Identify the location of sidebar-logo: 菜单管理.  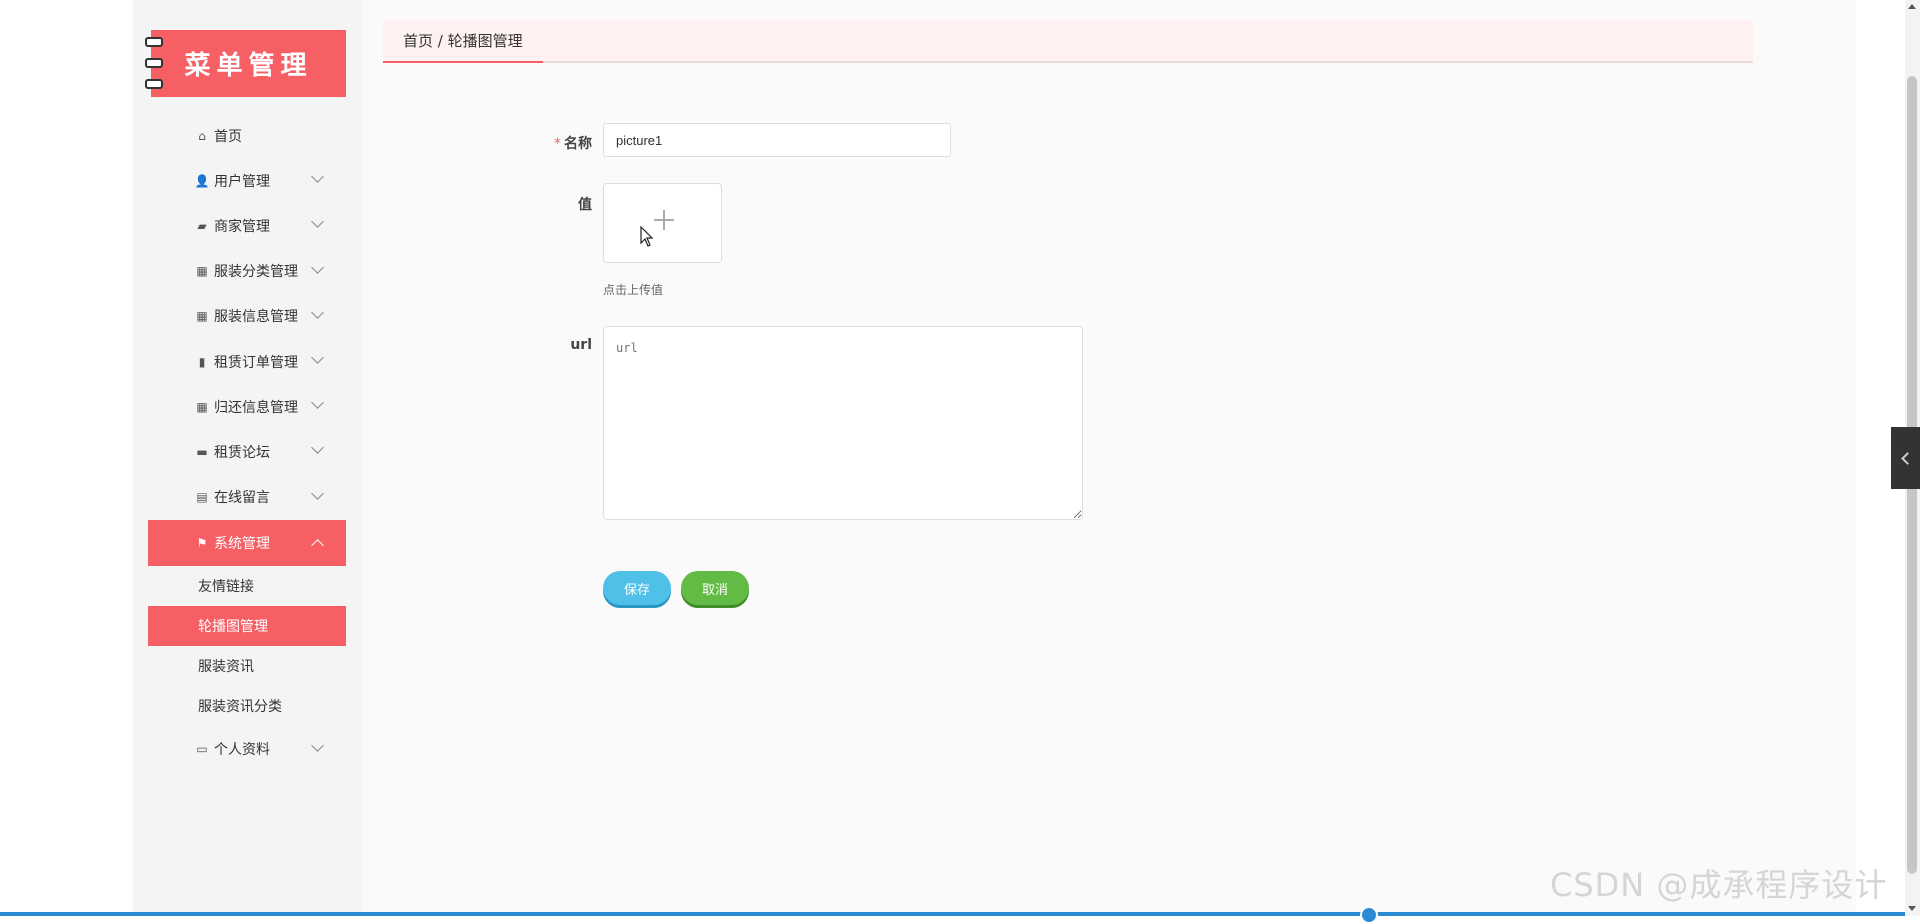
(248, 63).